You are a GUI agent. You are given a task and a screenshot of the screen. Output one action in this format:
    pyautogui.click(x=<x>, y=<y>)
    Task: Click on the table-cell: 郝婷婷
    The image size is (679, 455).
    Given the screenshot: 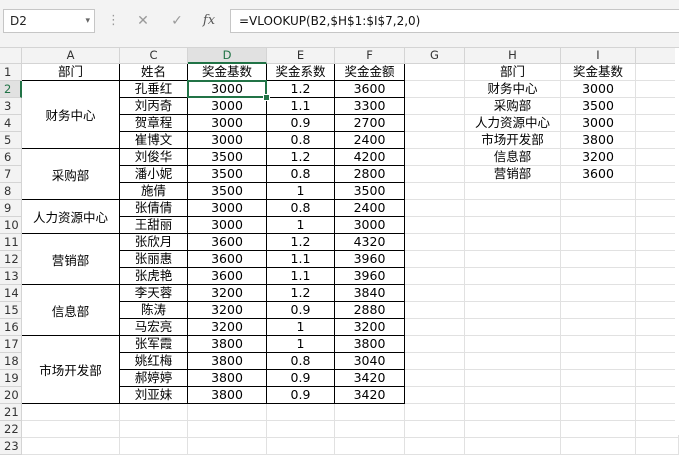 What is the action you would take?
    pyautogui.click(x=154, y=378)
    